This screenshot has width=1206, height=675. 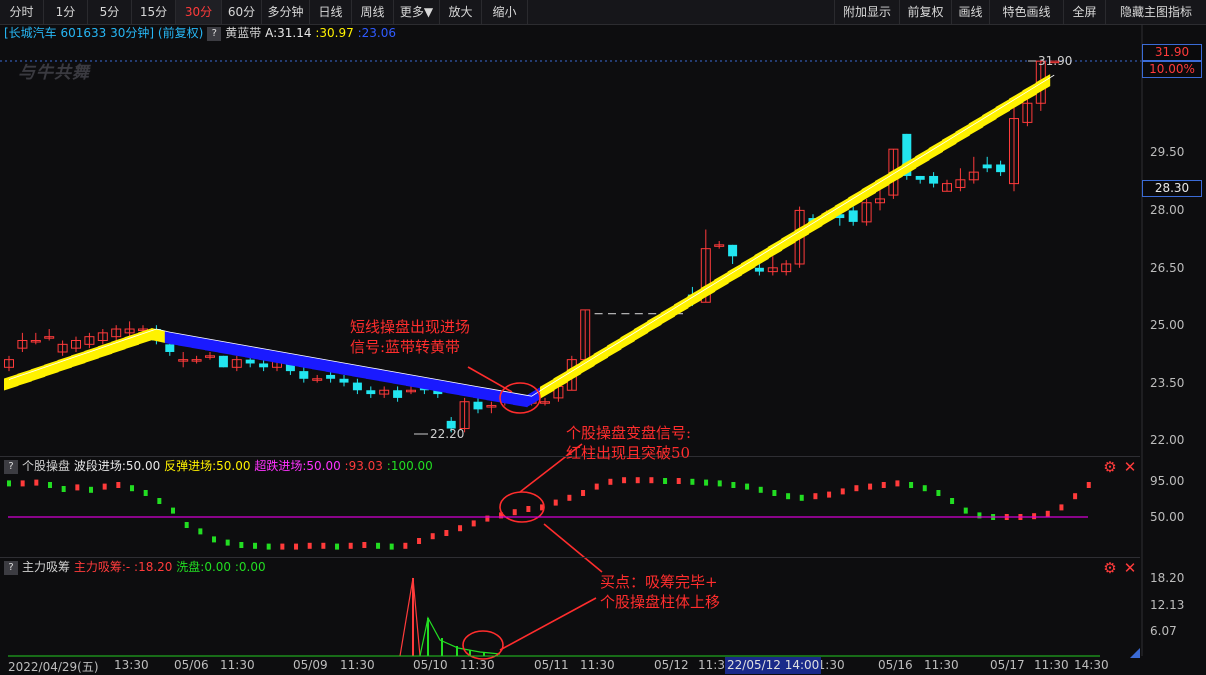 What do you see at coordinates (1156, 12) in the screenshot?
I see `hide-indicator-button: 隐藏主图指标` at bounding box center [1156, 12].